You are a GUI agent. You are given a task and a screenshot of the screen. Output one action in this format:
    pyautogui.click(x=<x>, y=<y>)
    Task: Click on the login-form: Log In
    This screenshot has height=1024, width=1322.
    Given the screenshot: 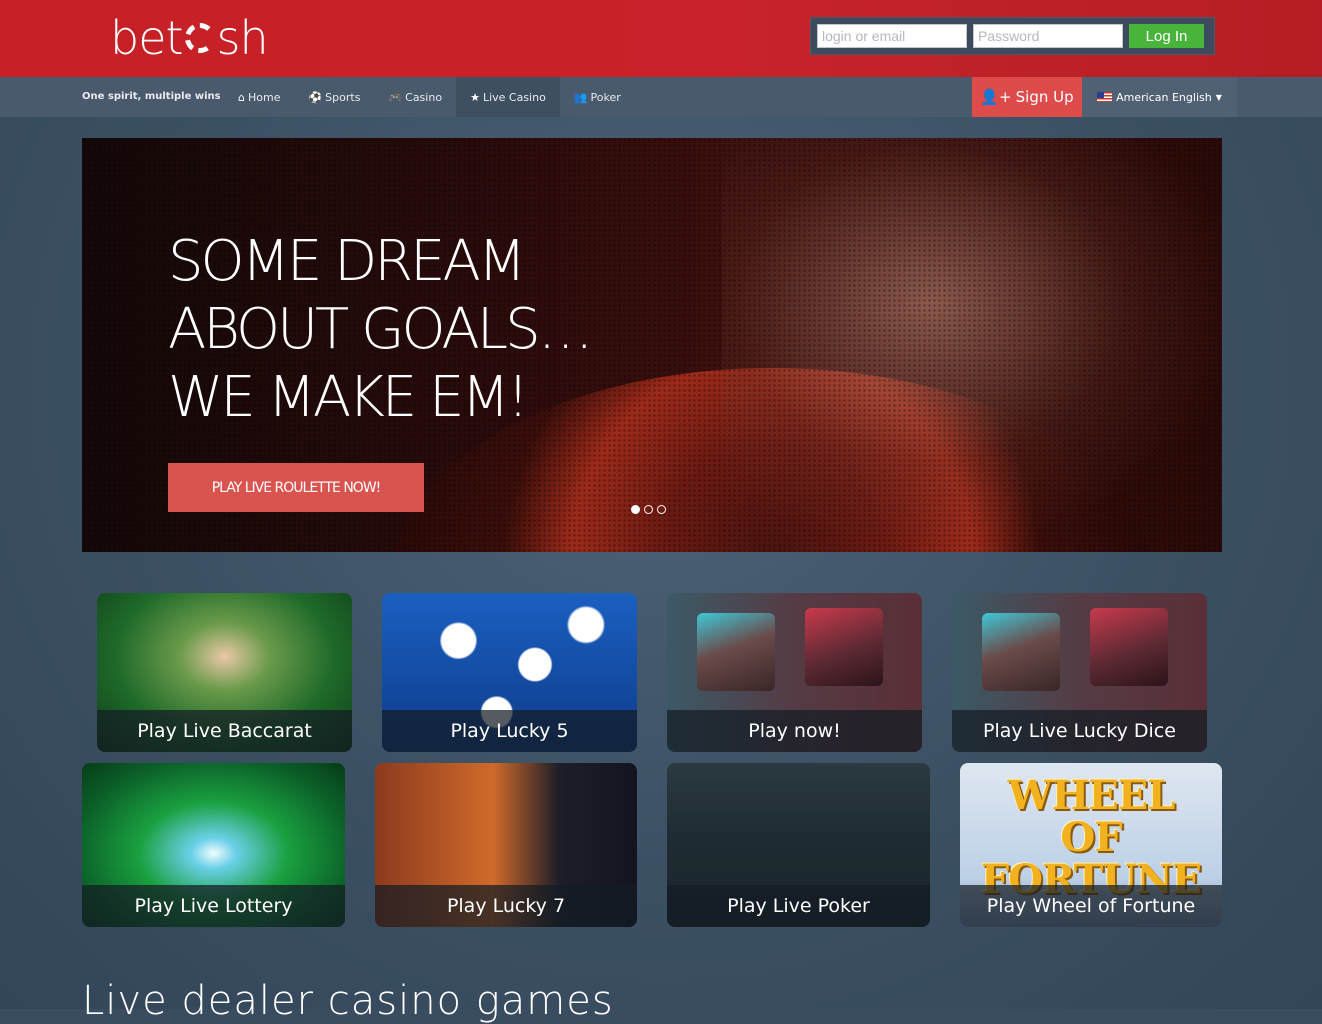 What is the action you would take?
    pyautogui.click(x=1012, y=36)
    